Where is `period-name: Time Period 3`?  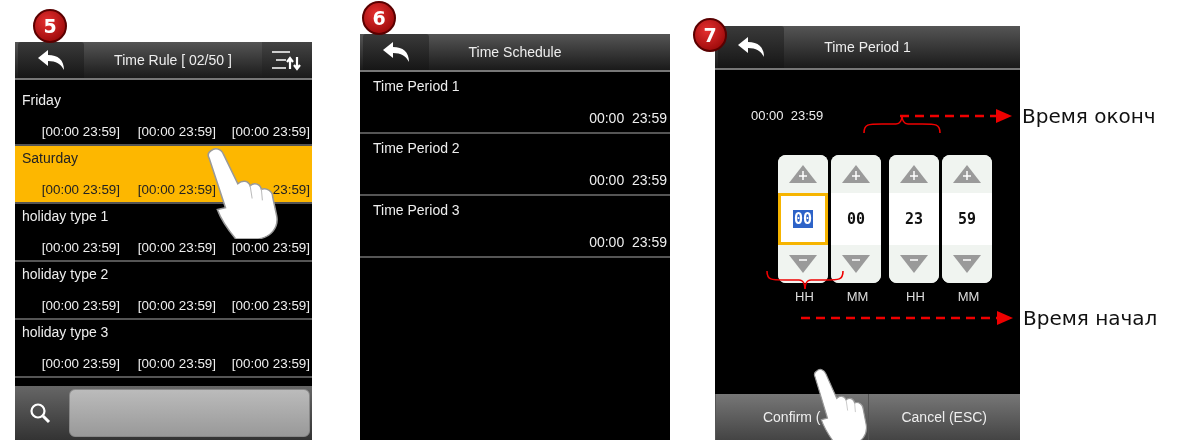
period-name: Time Period 3 is located at coordinates (417, 210).